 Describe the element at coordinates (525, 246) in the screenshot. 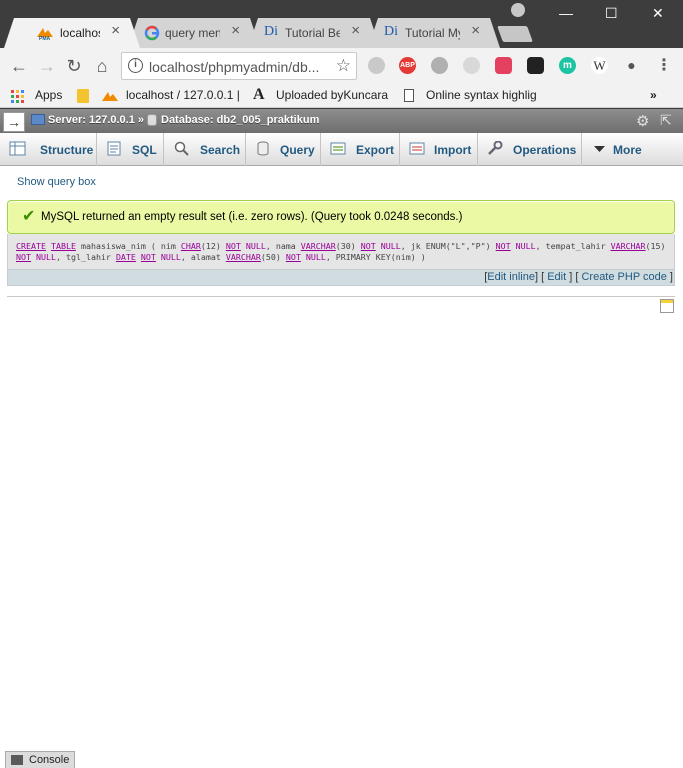

I see `sql-keyword: NULL` at that location.